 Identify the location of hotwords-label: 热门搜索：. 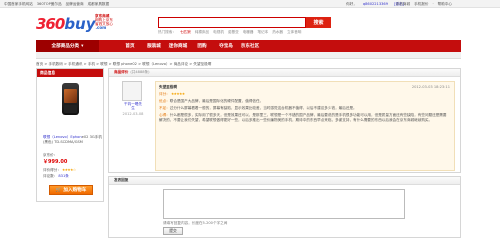
(167, 32).